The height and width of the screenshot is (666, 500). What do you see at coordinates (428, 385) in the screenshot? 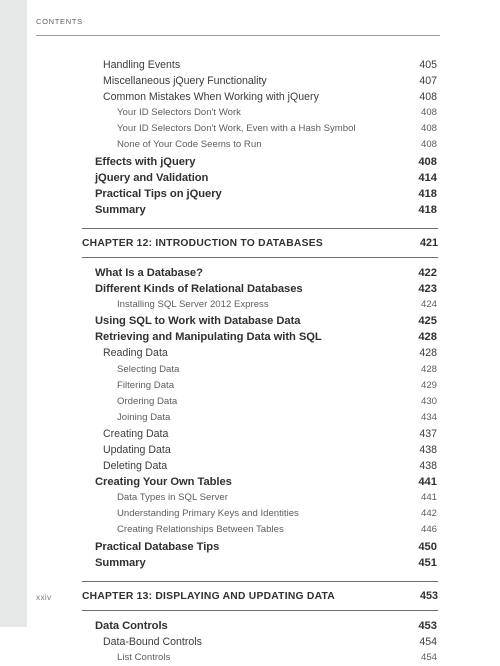
I see `toc-entry-page-number: 429` at bounding box center [428, 385].